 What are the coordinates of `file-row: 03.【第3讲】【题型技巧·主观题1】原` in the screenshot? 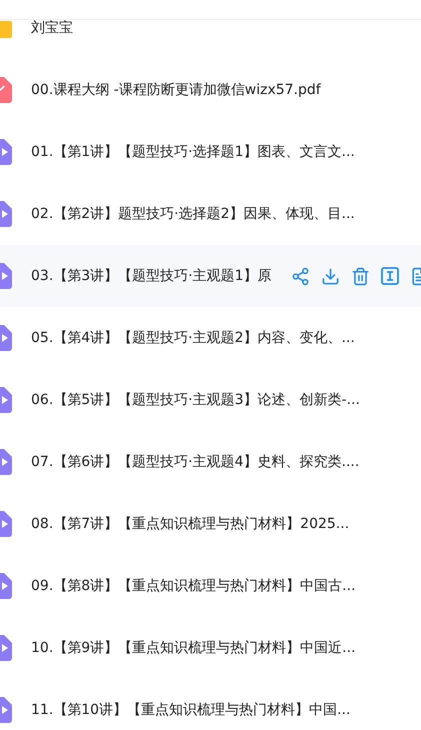 It's located at (210, 276).